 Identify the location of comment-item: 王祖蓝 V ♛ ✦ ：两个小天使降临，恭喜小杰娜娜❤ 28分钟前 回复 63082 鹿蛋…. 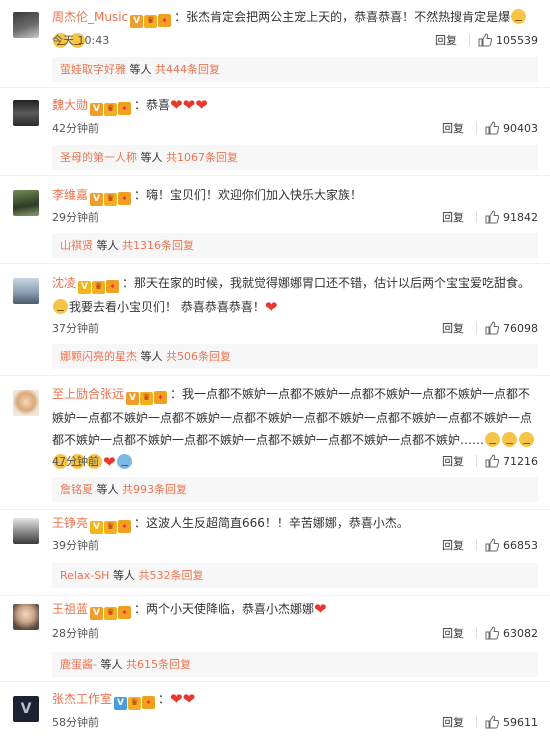
(275, 639).